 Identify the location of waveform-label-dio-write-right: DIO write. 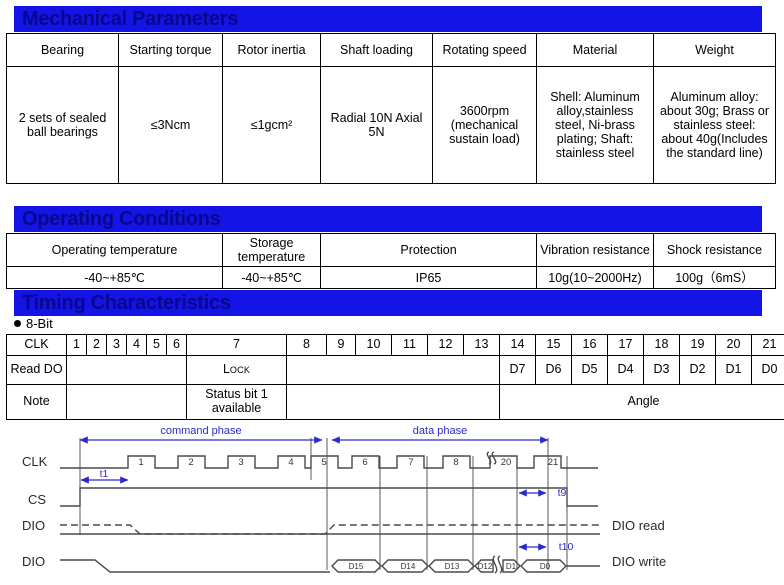
(639, 561).